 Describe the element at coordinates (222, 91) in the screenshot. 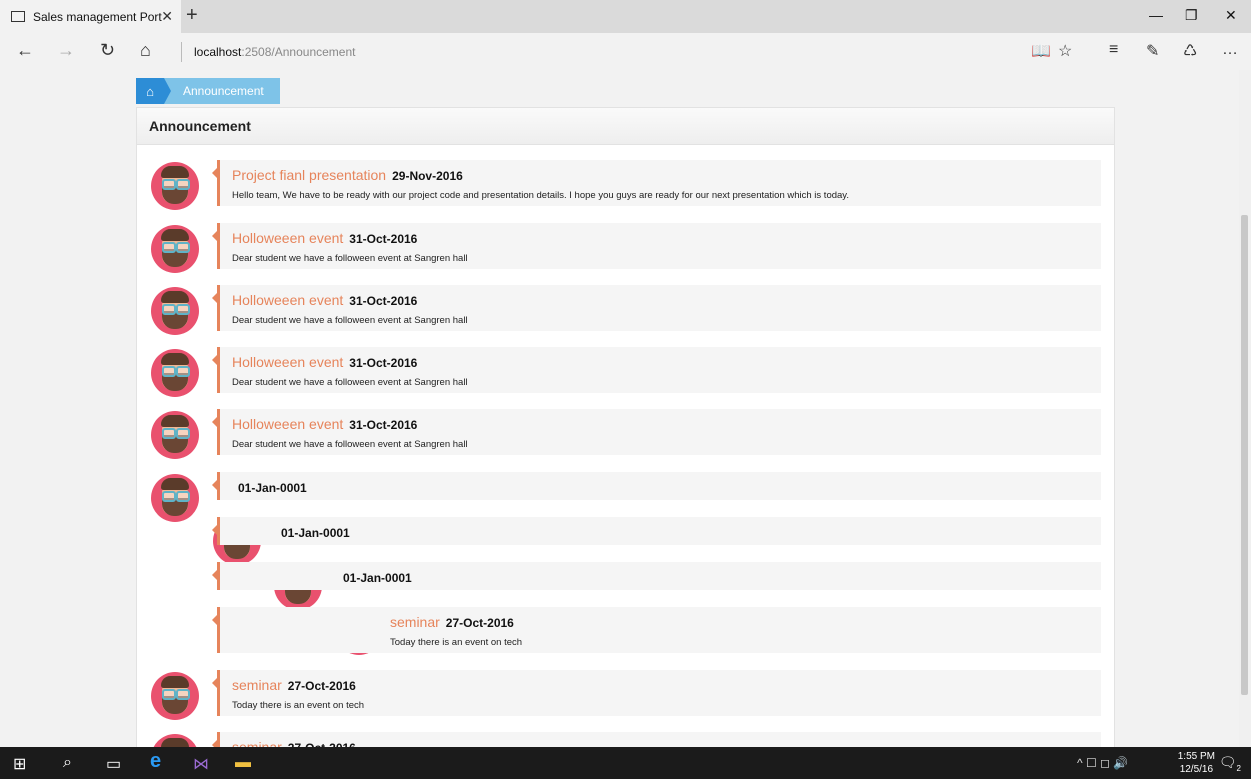

I see `breadcrumb-current: Announcement` at that location.